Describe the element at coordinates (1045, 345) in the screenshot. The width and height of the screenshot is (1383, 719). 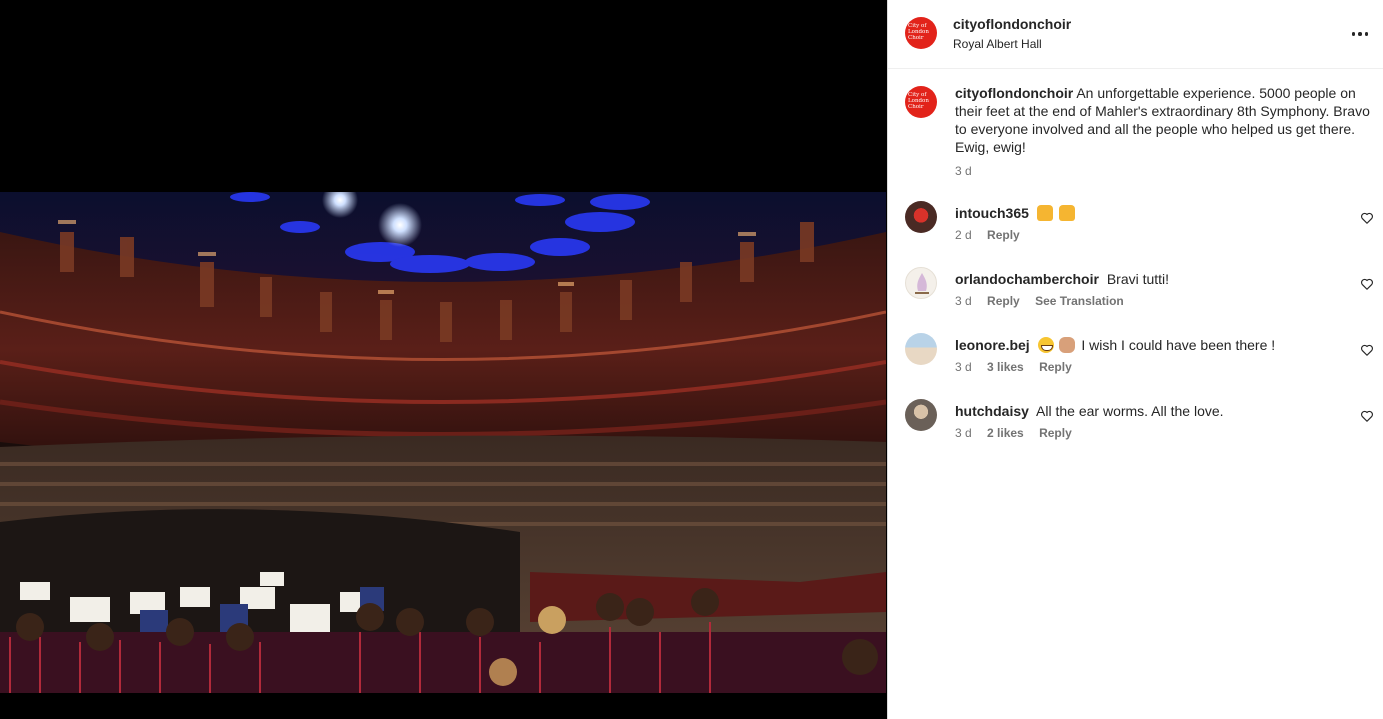
I see `grinning-emoji-icon` at that location.